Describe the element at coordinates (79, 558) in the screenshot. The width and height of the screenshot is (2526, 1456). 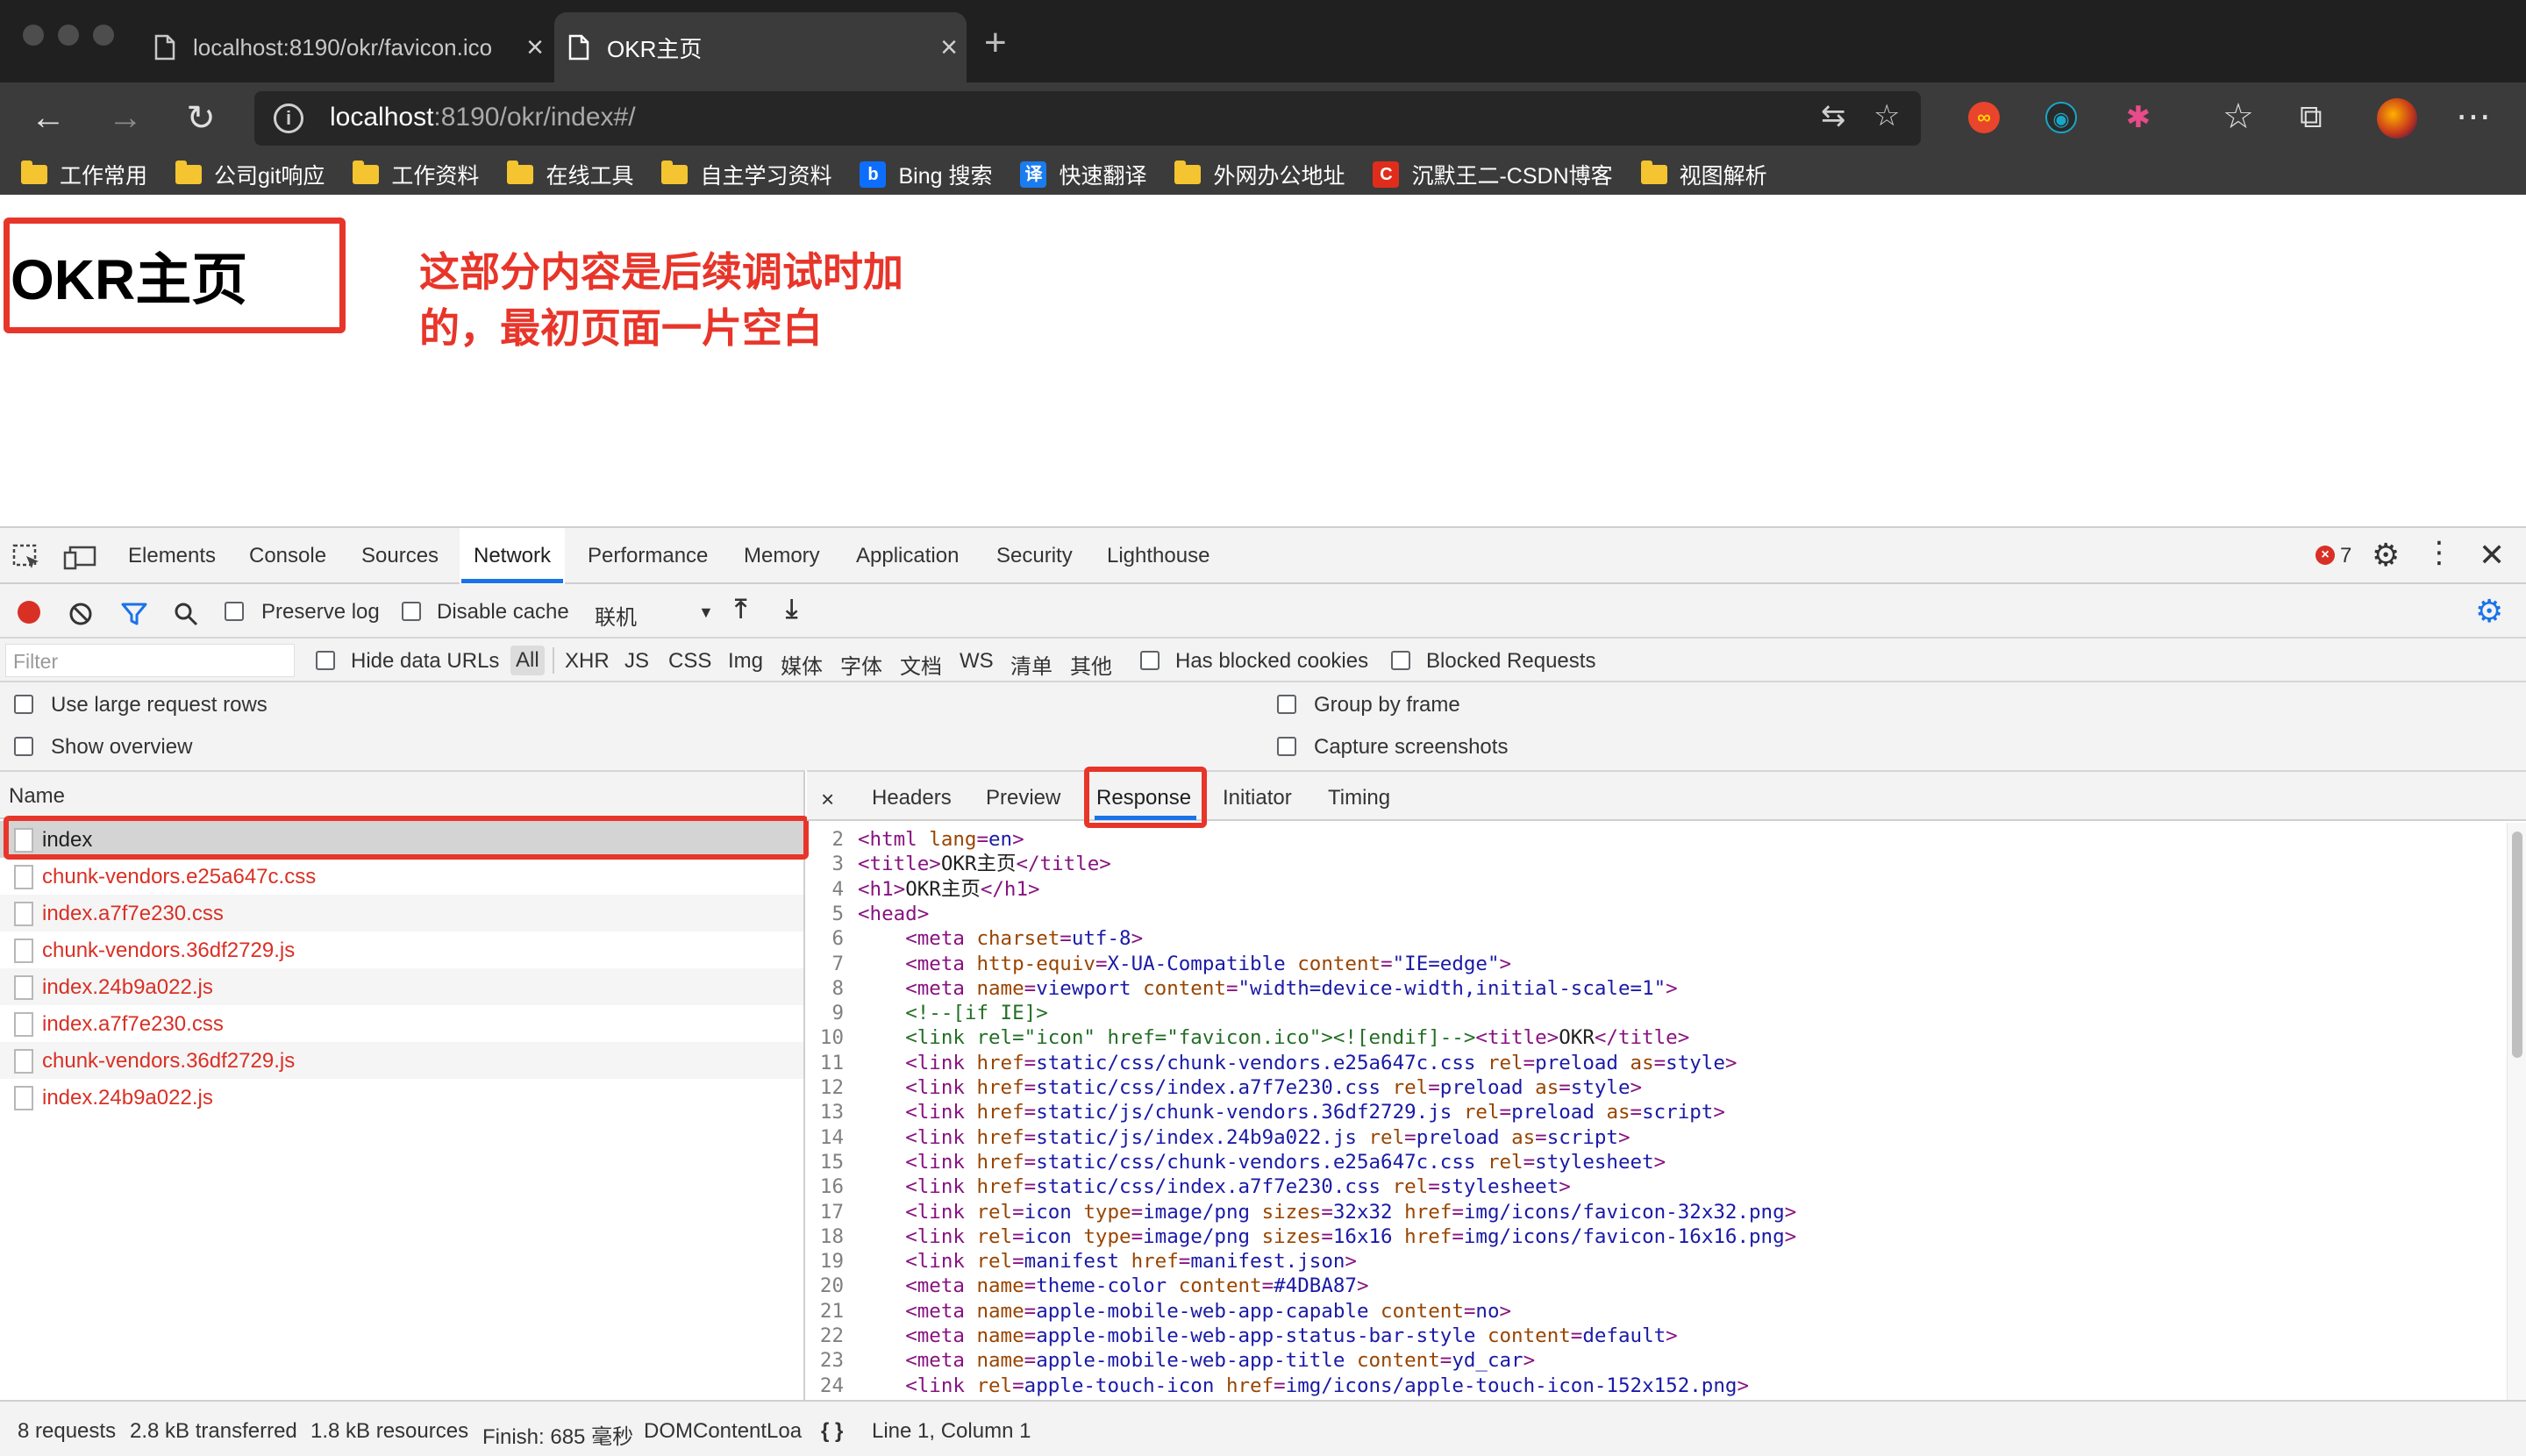
I see `device-toolbar-icon` at that location.